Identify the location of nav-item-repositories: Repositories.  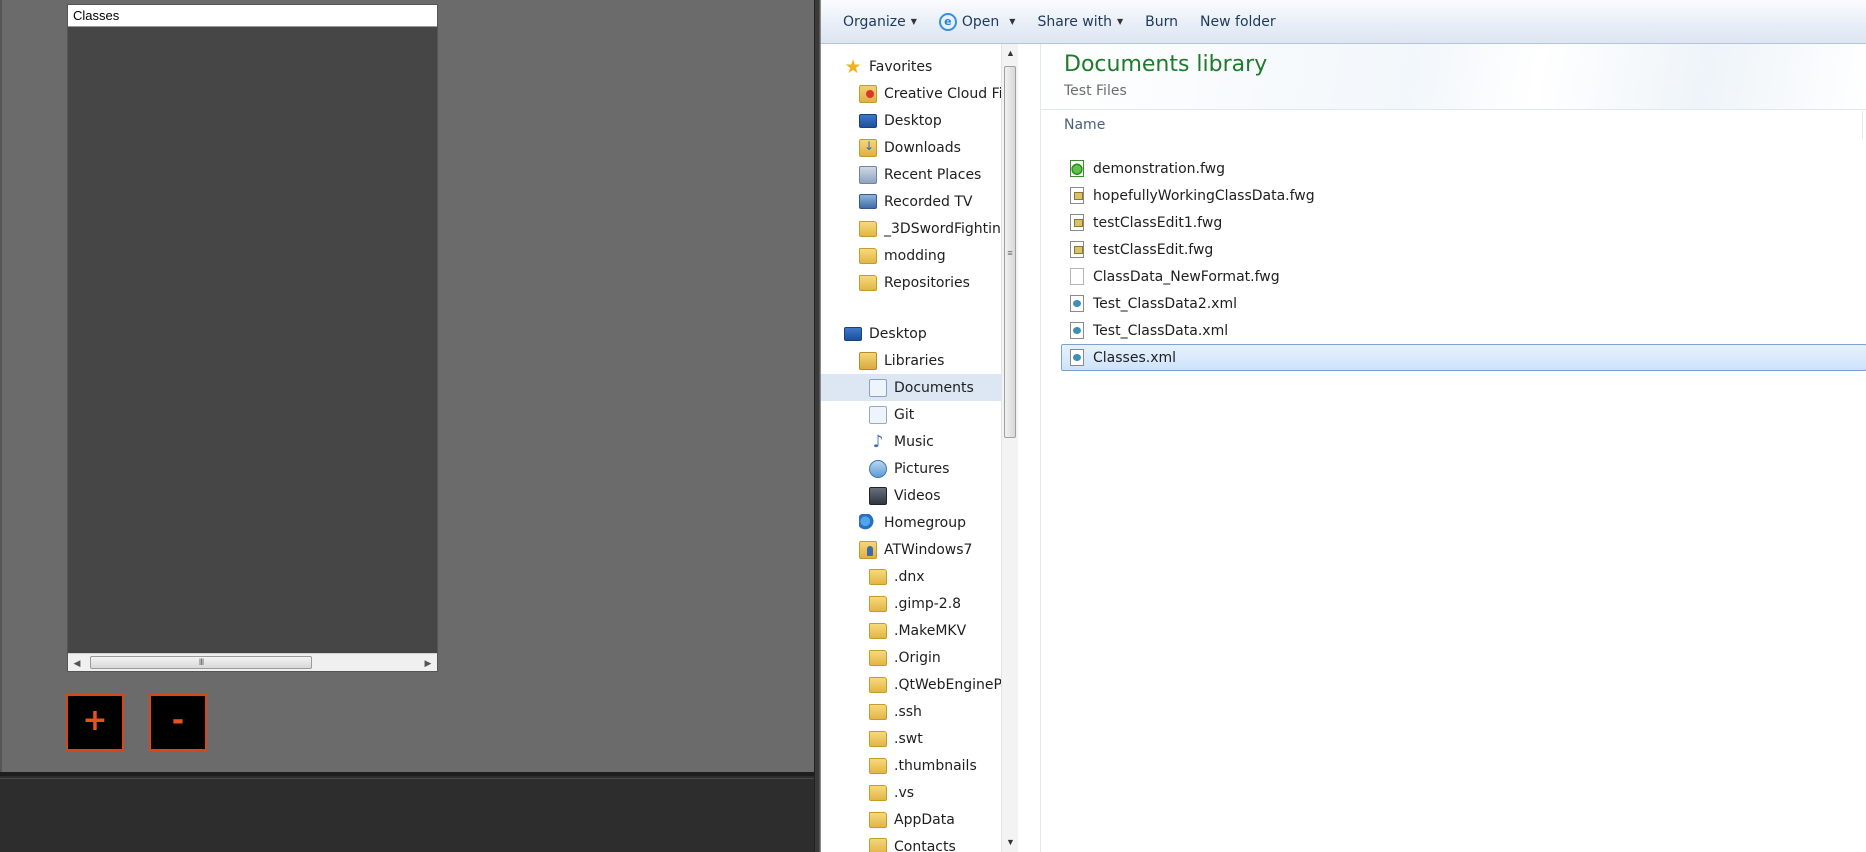
(911, 282).